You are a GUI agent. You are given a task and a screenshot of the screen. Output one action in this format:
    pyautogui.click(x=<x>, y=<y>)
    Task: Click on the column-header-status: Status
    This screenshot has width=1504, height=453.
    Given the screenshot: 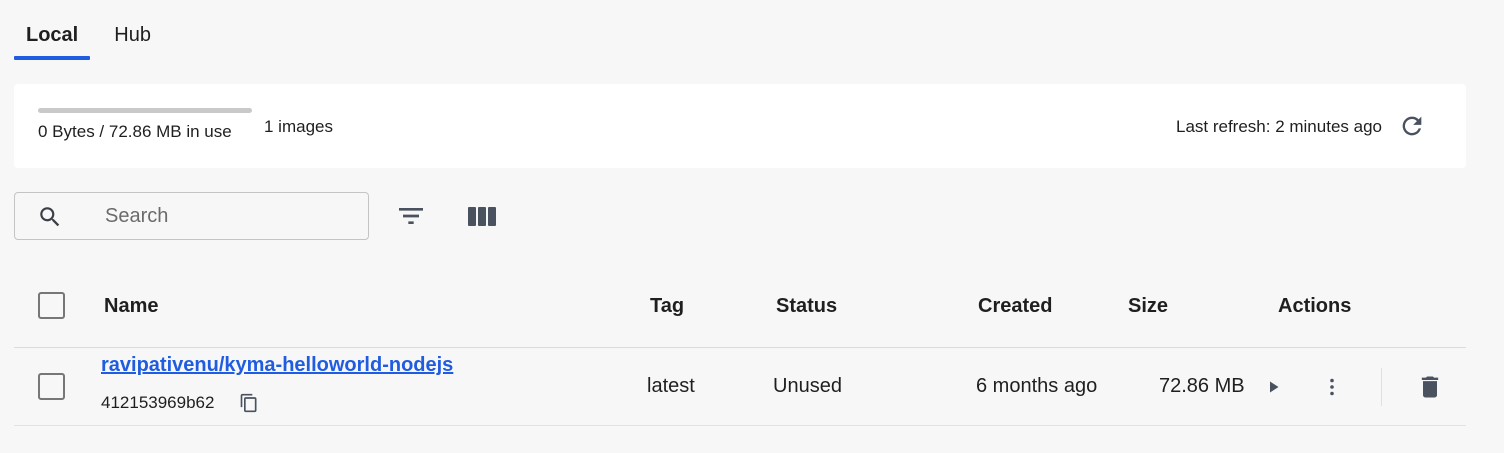 What is the action you would take?
    pyautogui.click(x=806, y=306)
    